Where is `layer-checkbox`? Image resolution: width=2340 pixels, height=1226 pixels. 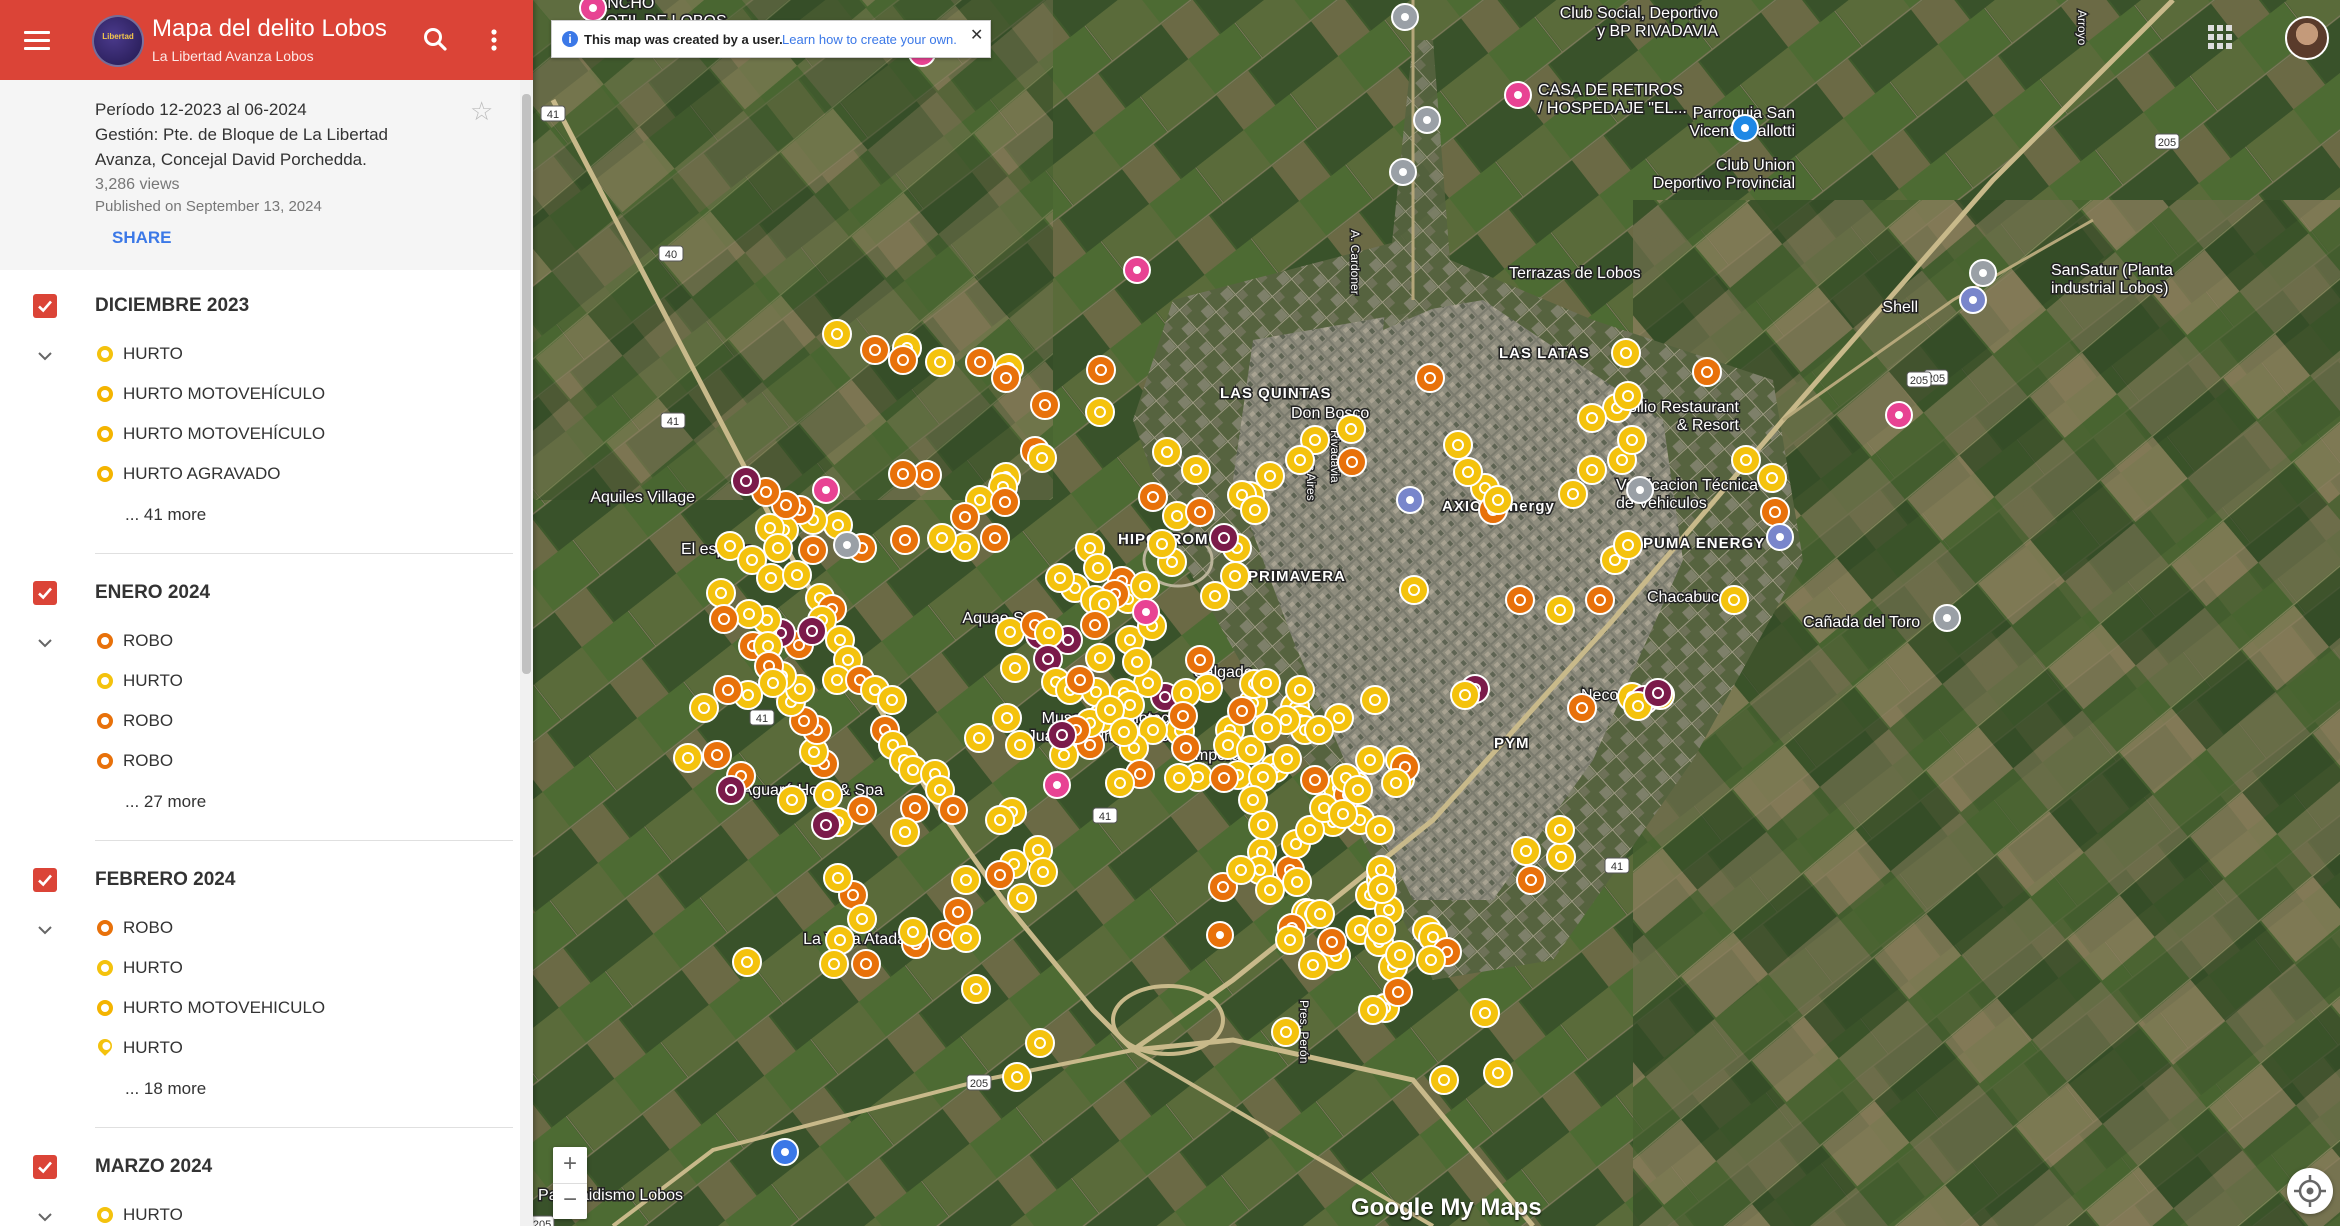 layer-checkbox is located at coordinates (45, 1167).